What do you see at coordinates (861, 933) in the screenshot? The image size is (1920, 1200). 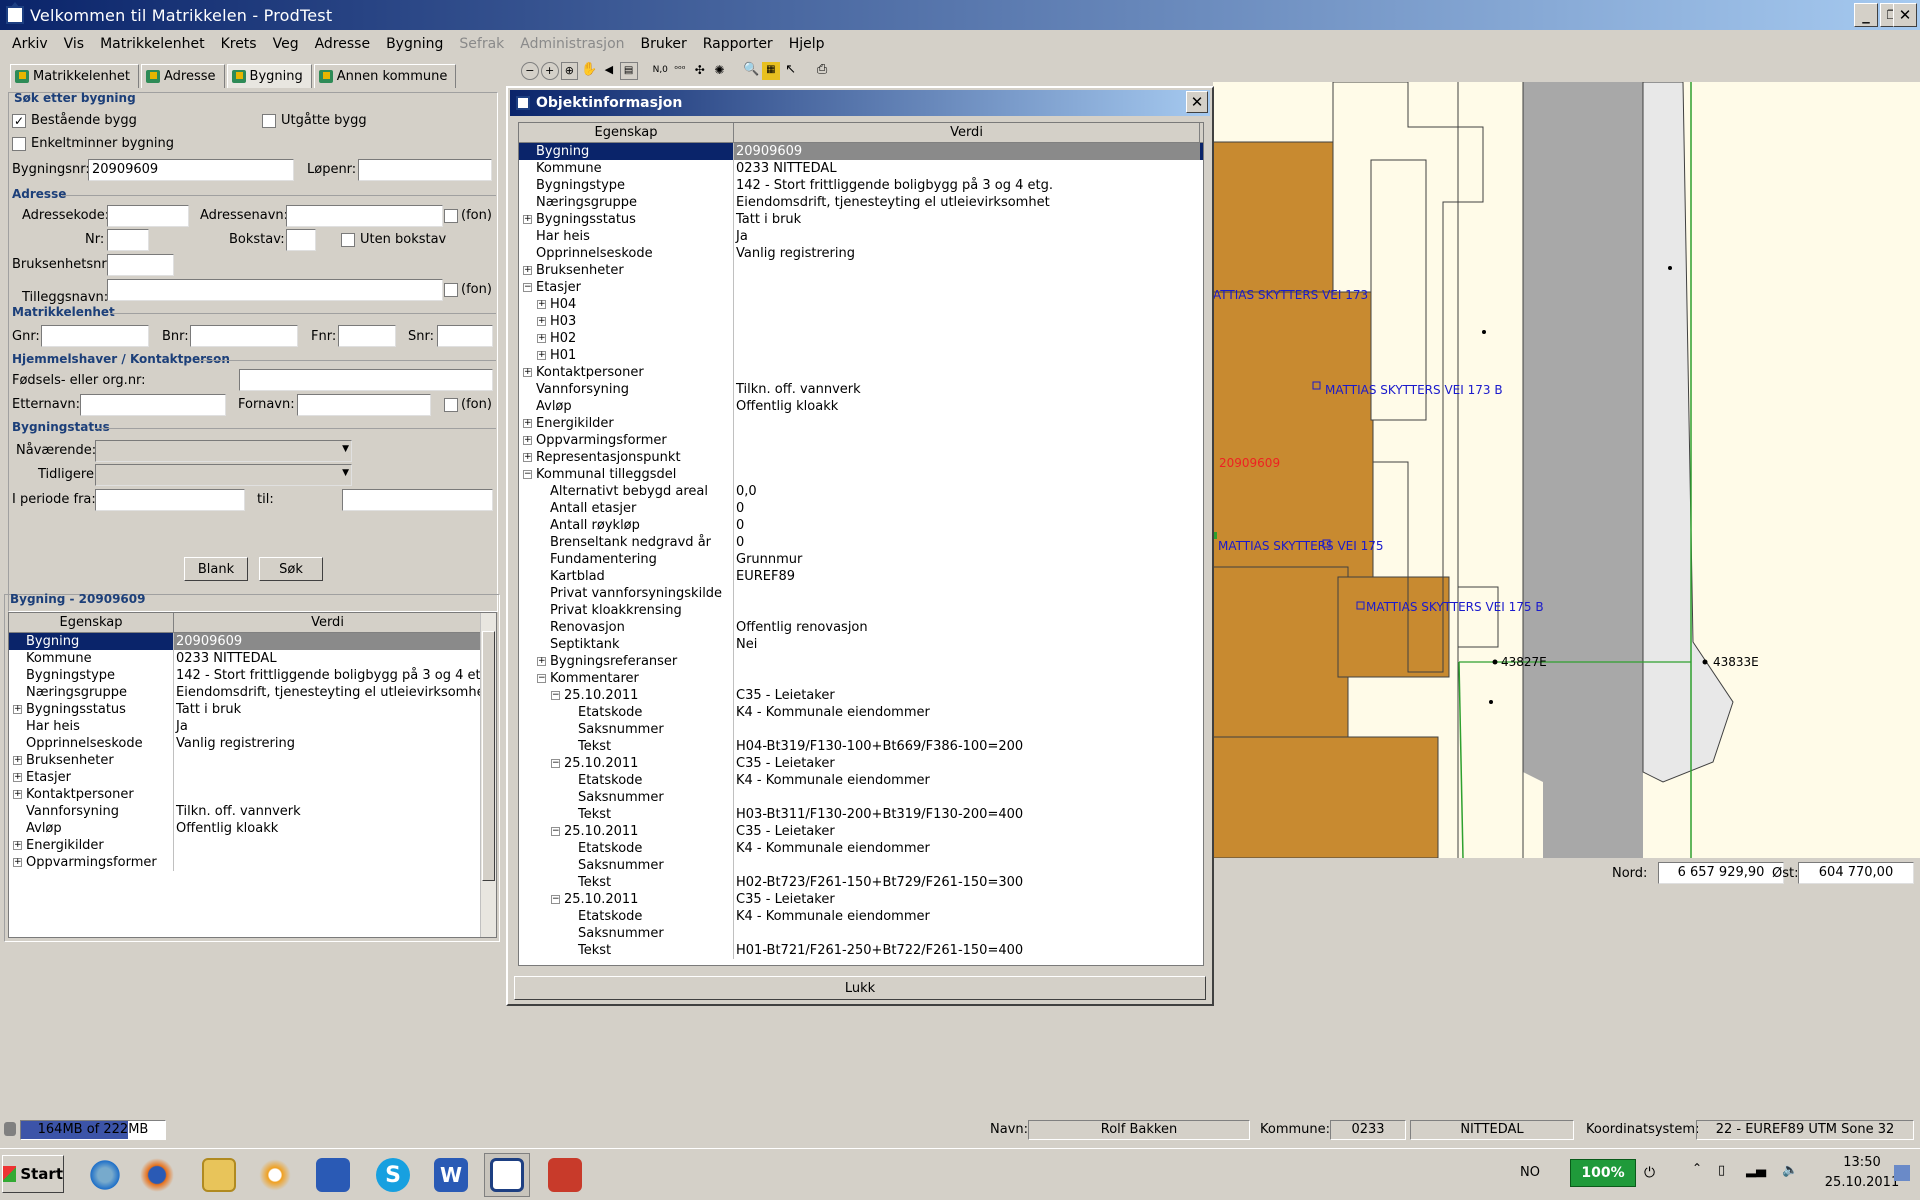 I see `table-row: Saksnummer` at bounding box center [861, 933].